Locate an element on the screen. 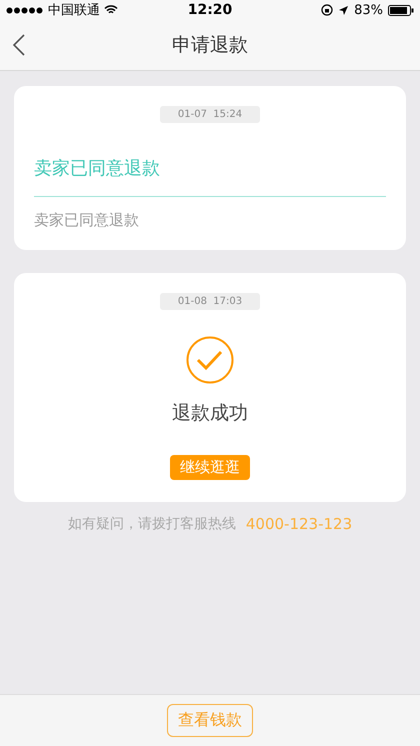 Image resolution: width=420 pixels, height=746 pixels. timestamp: 01-07 15:24 is located at coordinates (210, 114).